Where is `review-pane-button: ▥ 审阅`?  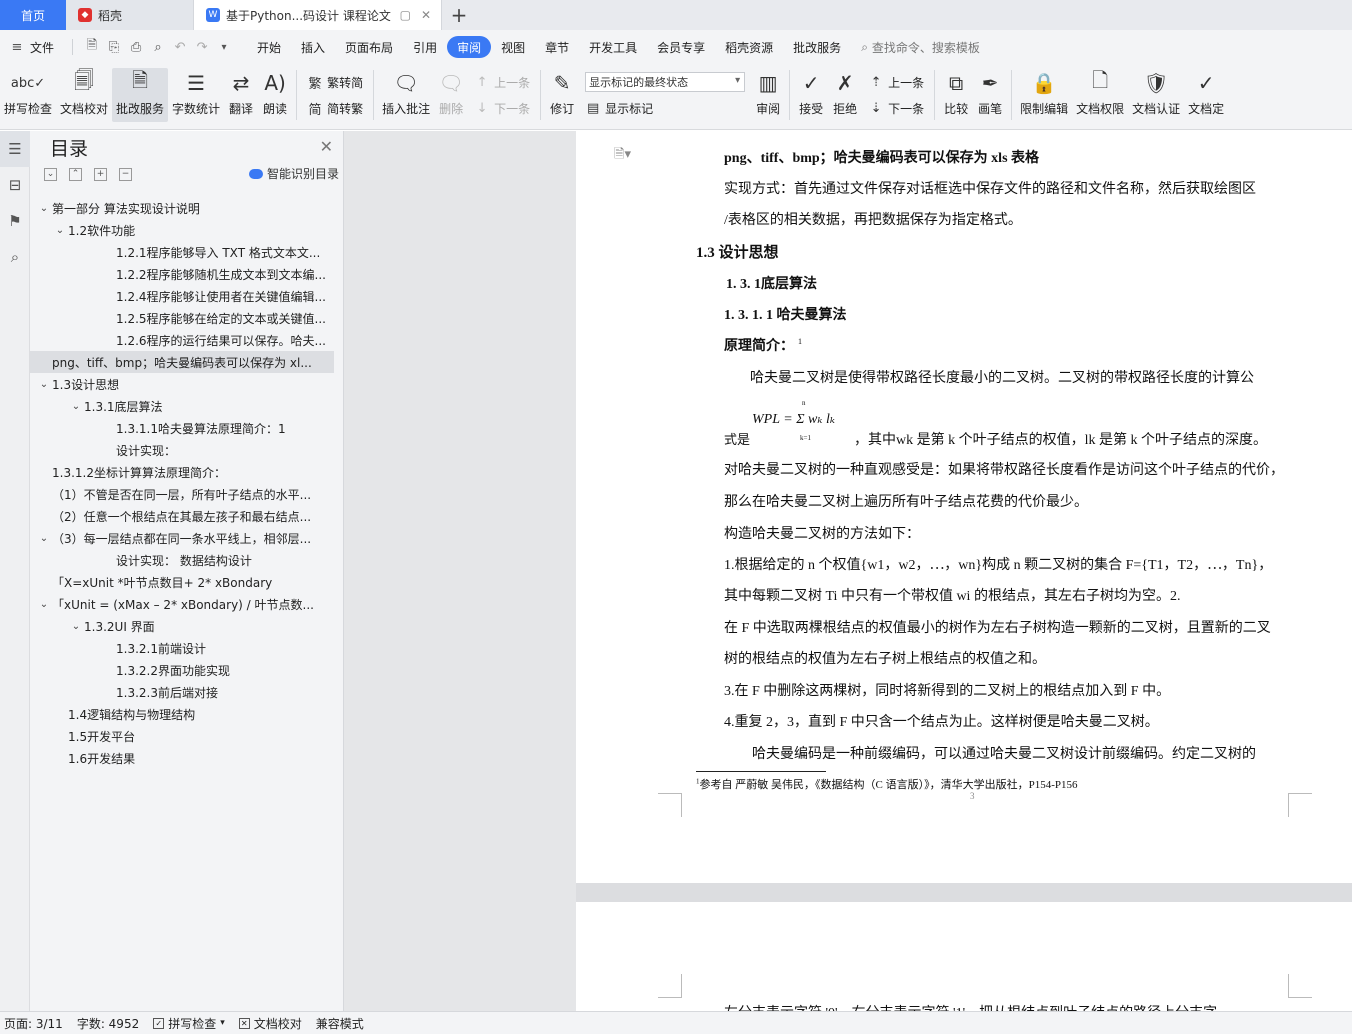 review-pane-button: ▥ 审阅 is located at coordinates (768, 95).